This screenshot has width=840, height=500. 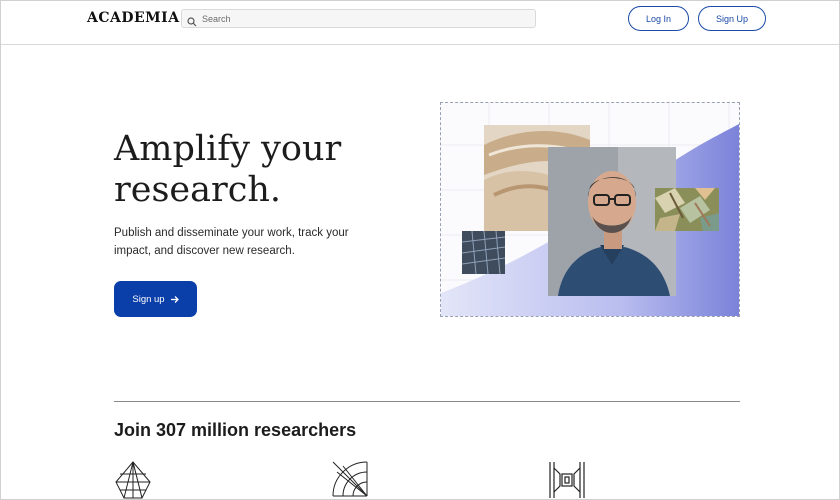 What do you see at coordinates (192, 20) in the screenshot?
I see `search-icon` at bounding box center [192, 20].